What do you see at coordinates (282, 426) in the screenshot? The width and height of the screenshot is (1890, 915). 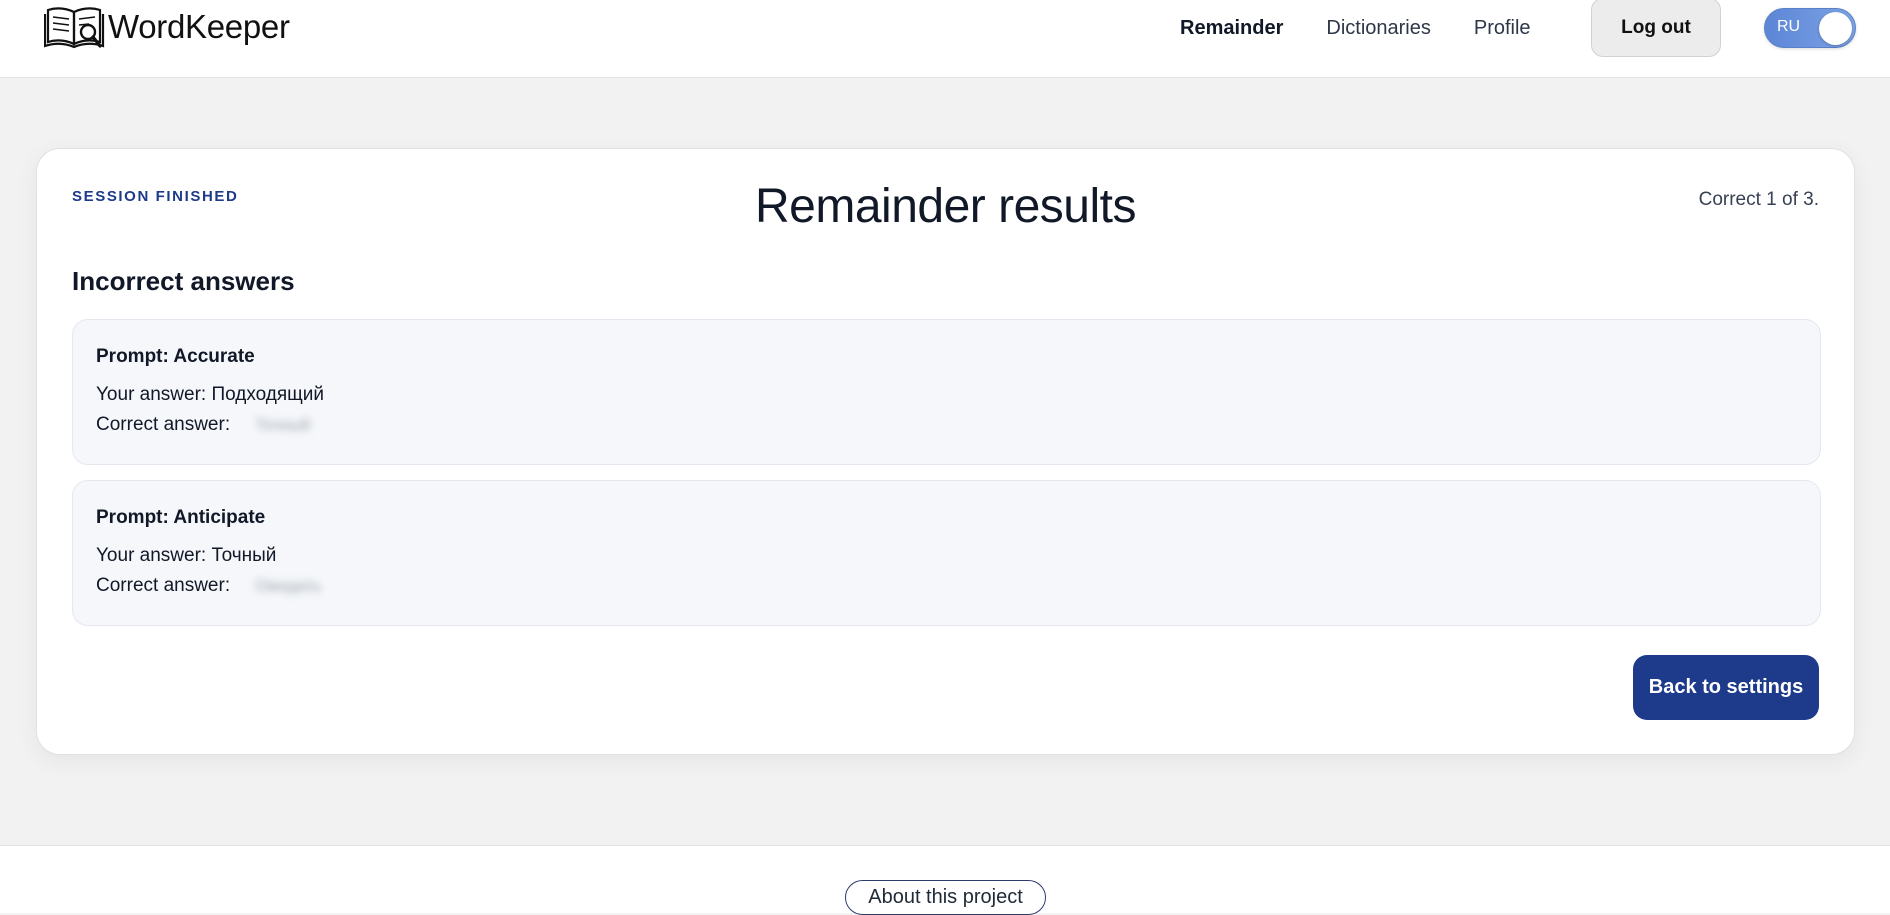 I see `correct-answer-spoiler: Точный` at bounding box center [282, 426].